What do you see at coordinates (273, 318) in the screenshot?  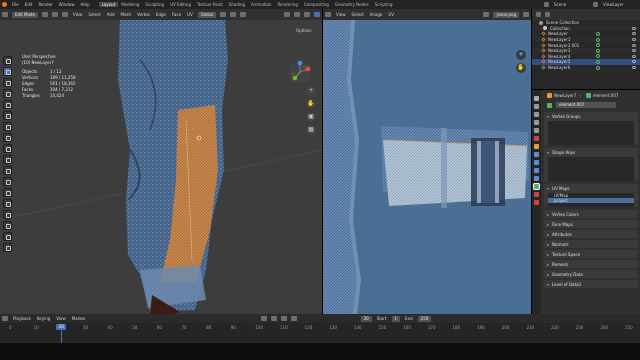 I see `play-reverse-icon` at bounding box center [273, 318].